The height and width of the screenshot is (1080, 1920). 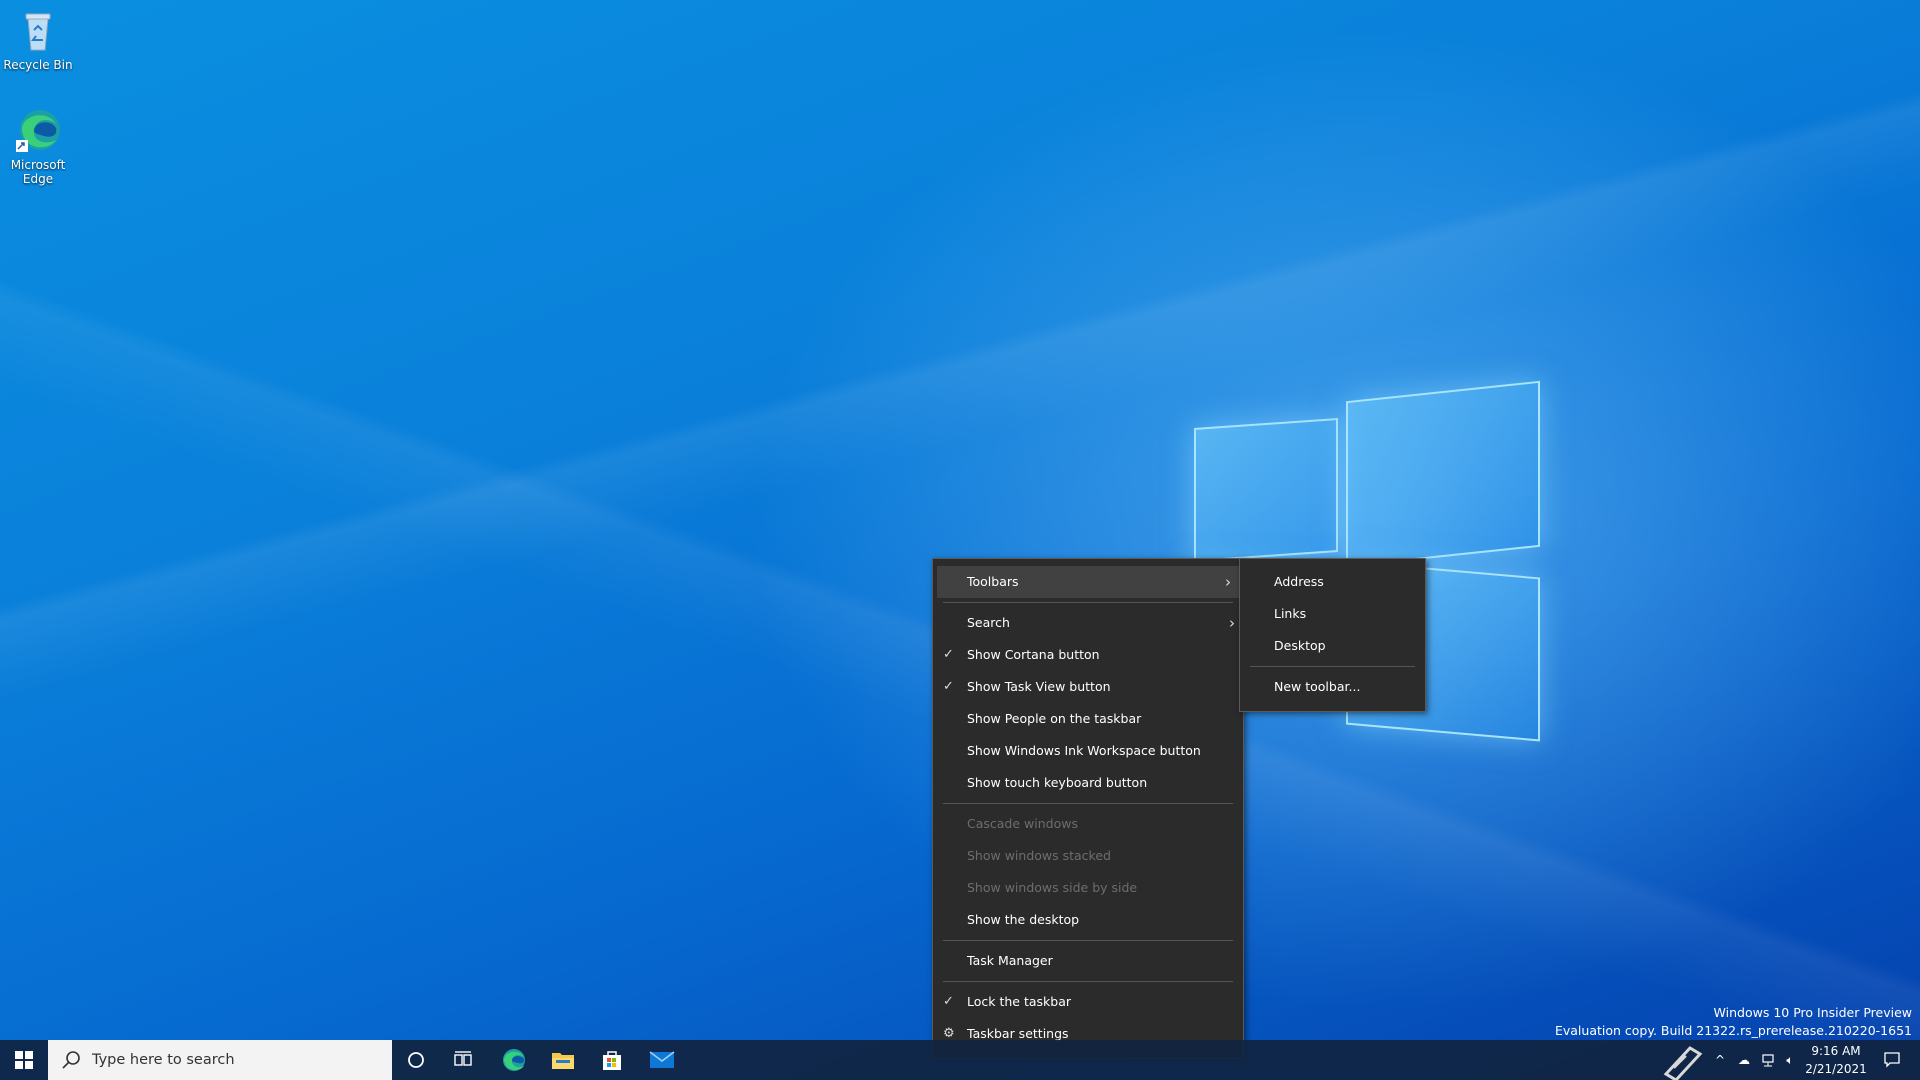 I want to click on store-icon, so click(x=612, y=1060).